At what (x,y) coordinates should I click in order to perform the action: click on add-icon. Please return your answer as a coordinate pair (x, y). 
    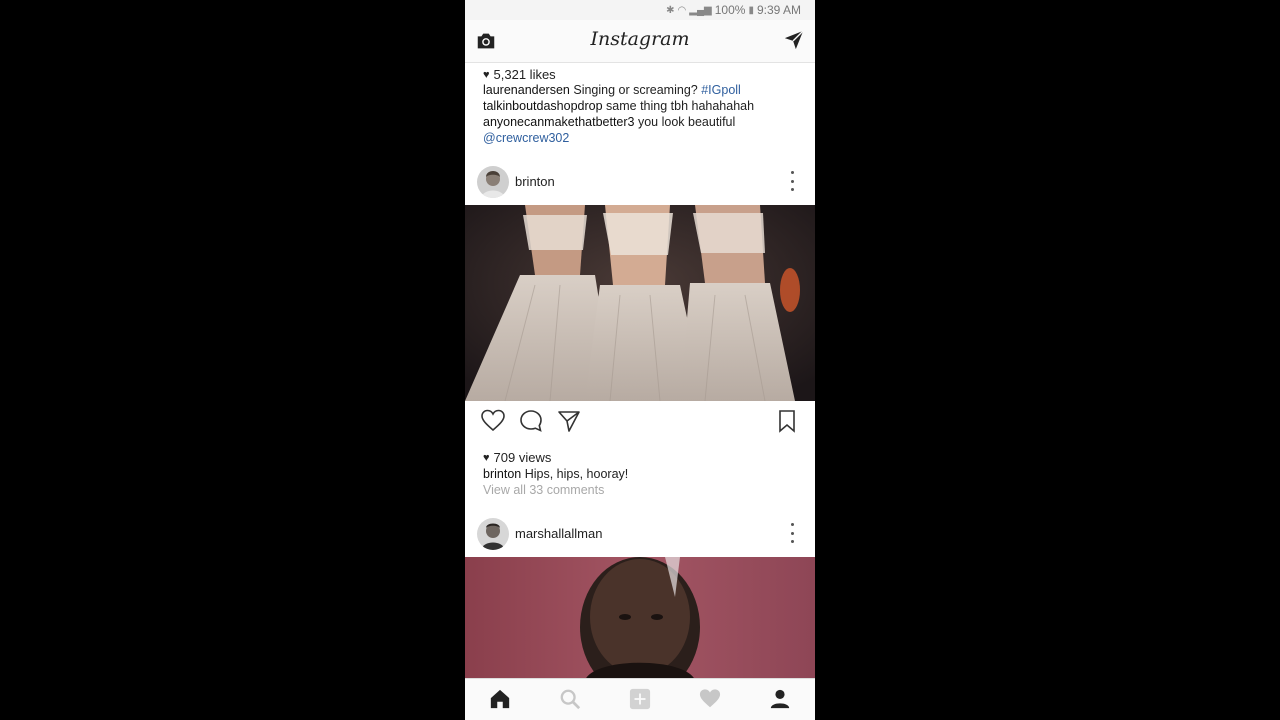
    Looking at the image, I should click on (640, 699).